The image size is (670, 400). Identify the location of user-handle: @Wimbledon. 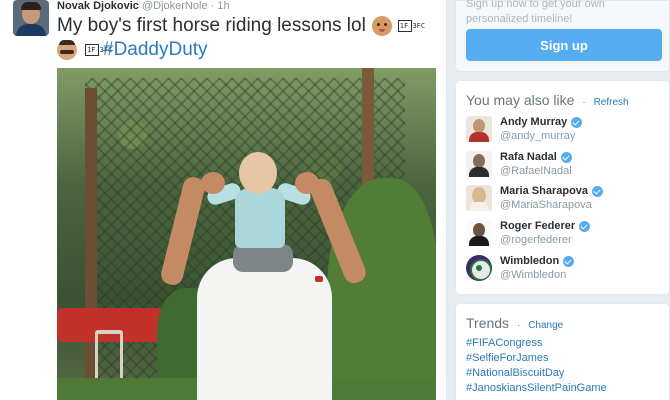
(533, 275).